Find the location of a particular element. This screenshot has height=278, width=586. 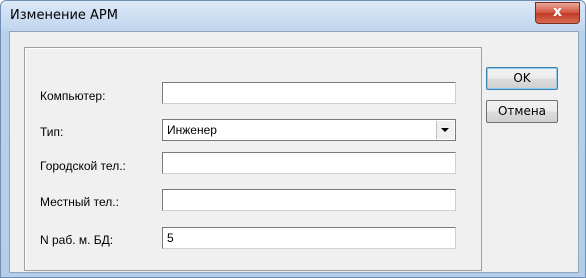

cancel-button: Отмена is located at coordinates (522, 111).